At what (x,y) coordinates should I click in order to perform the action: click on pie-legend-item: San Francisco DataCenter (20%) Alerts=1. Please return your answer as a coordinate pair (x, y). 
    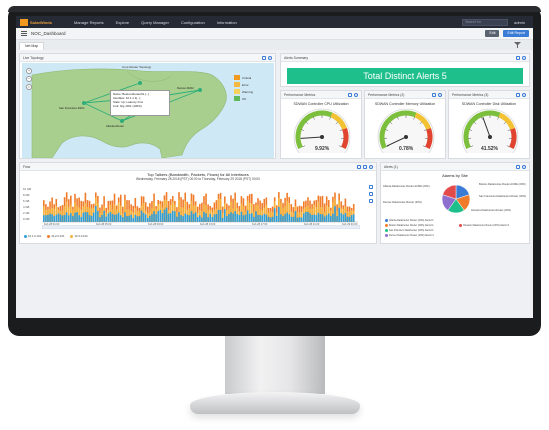
    Looking at the image, I should click on (409, 230).